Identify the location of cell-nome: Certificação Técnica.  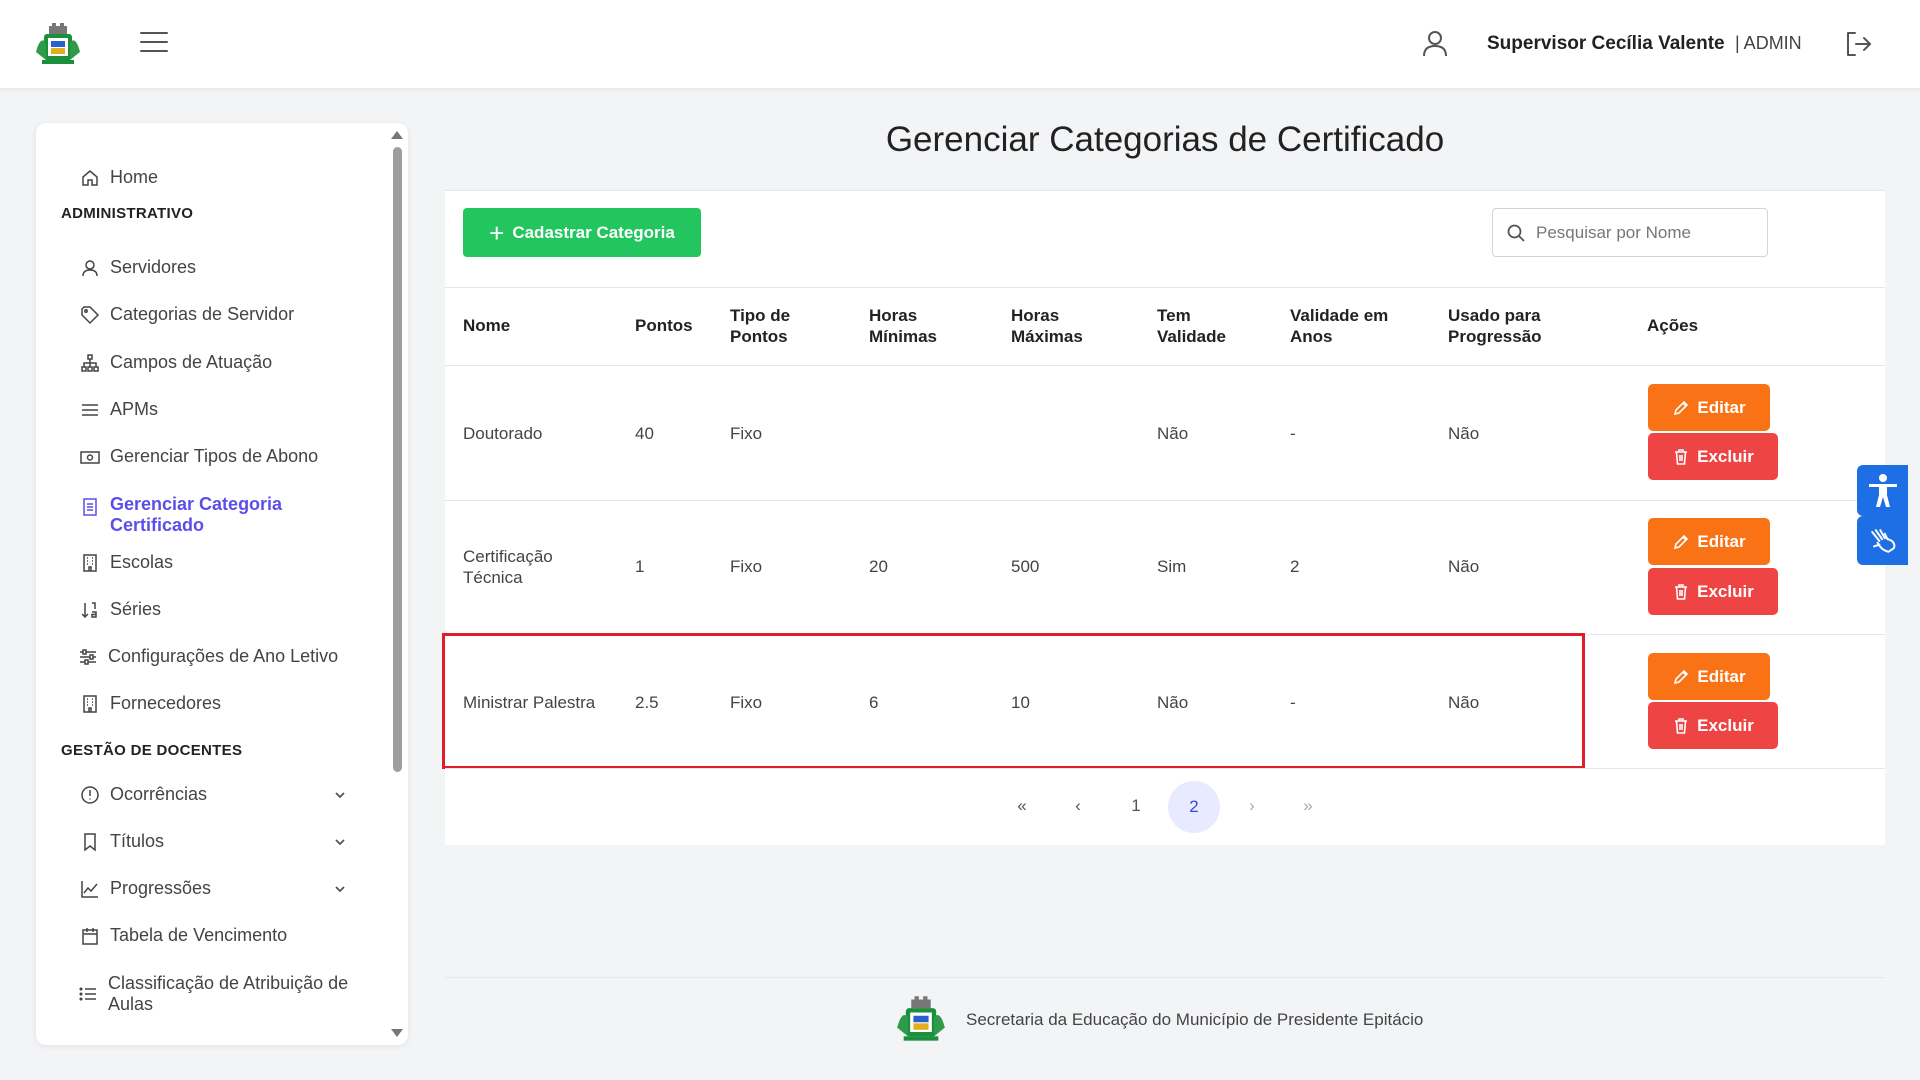
(508, 567).